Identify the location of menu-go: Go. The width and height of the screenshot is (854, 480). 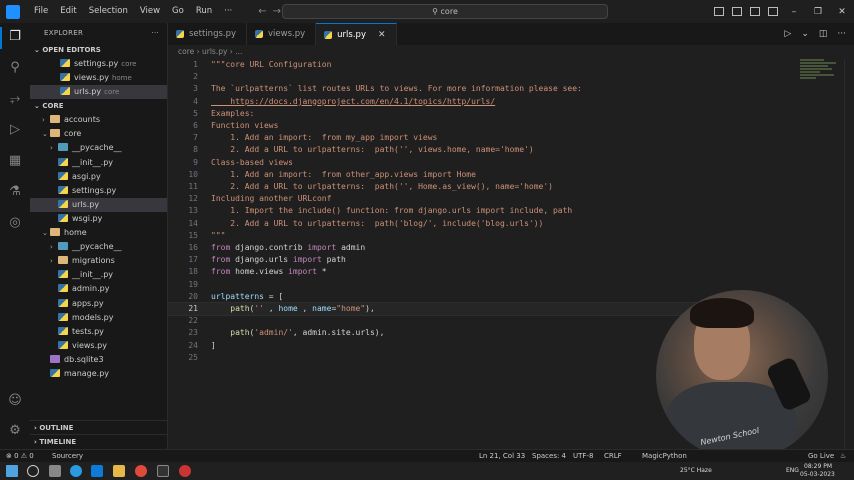
(178, 11).